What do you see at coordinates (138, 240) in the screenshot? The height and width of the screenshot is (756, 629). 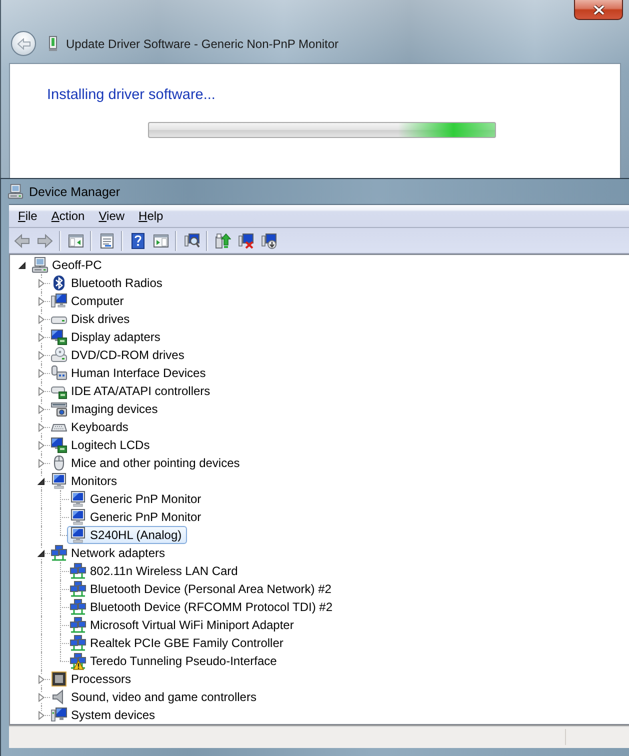 I see `help-icon` at bounding box center [138, 240].